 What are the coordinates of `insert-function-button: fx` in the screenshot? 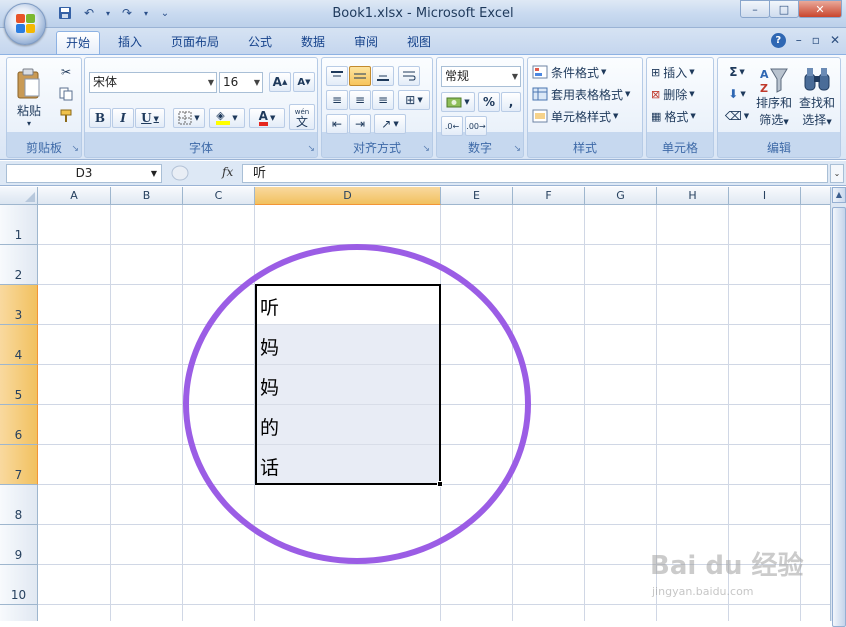 It's located at (227, 172).